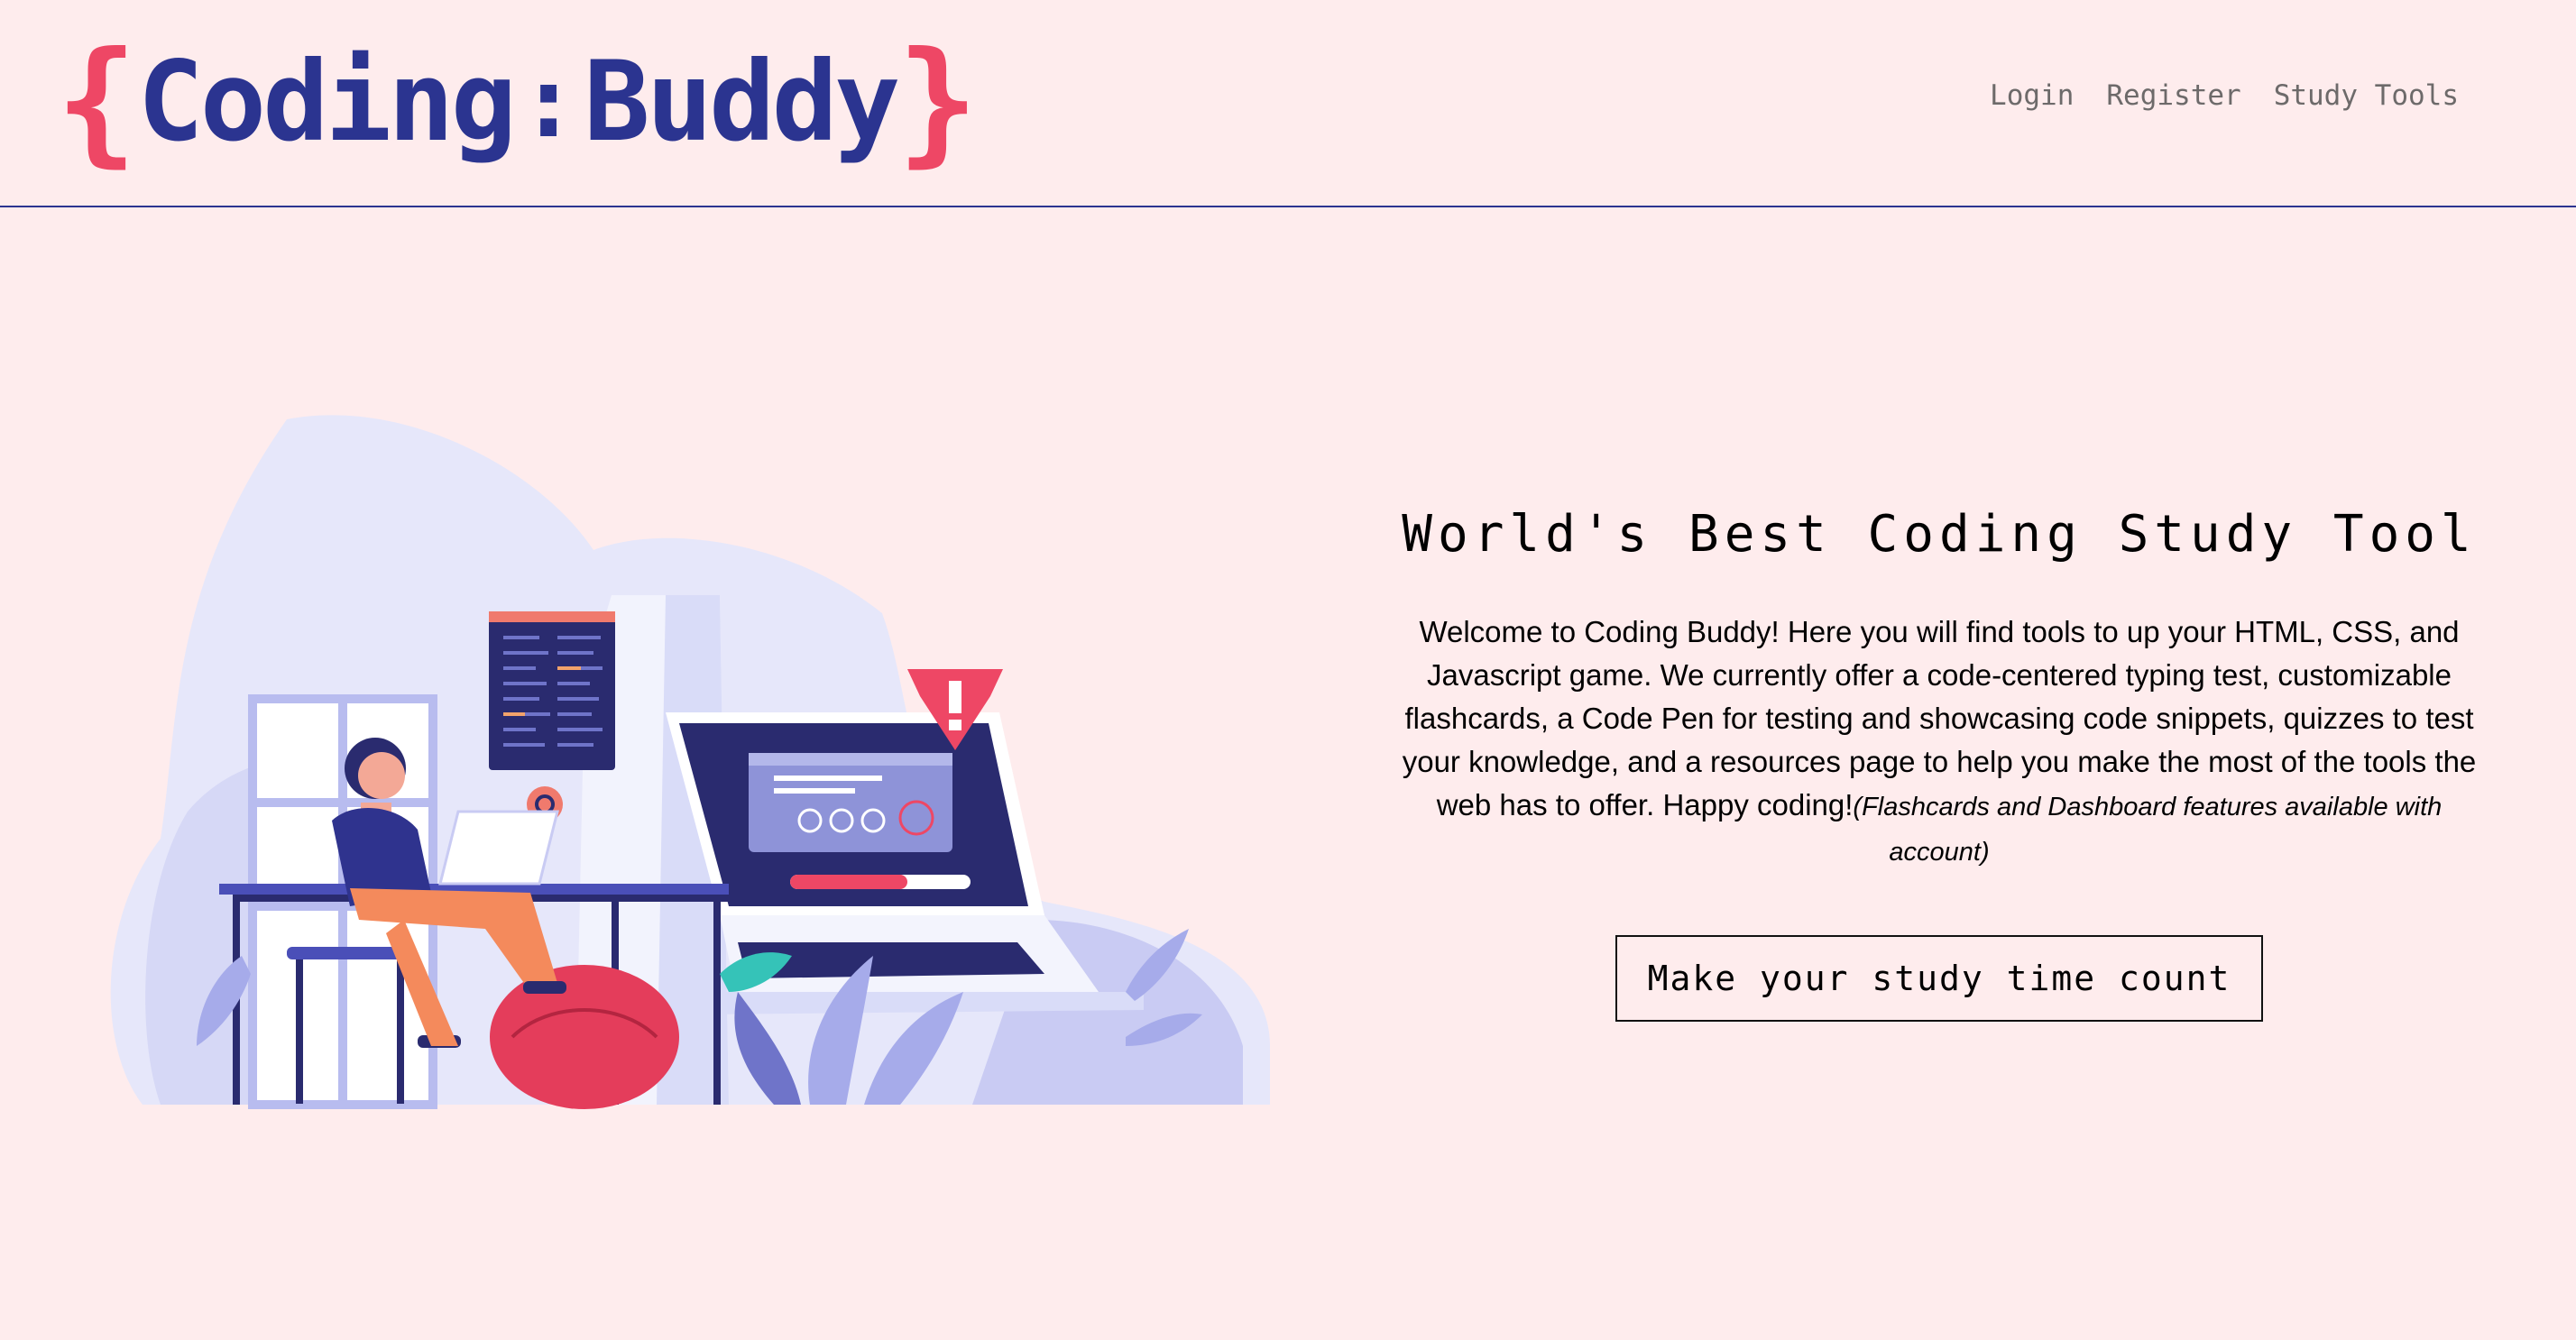 The width and height of the screenshot is (2576, 1340). What do you see at coordinates (2173, 95) in the screenshot?
I see `nav-register-link: Register` at bounding box center [2173, 95].